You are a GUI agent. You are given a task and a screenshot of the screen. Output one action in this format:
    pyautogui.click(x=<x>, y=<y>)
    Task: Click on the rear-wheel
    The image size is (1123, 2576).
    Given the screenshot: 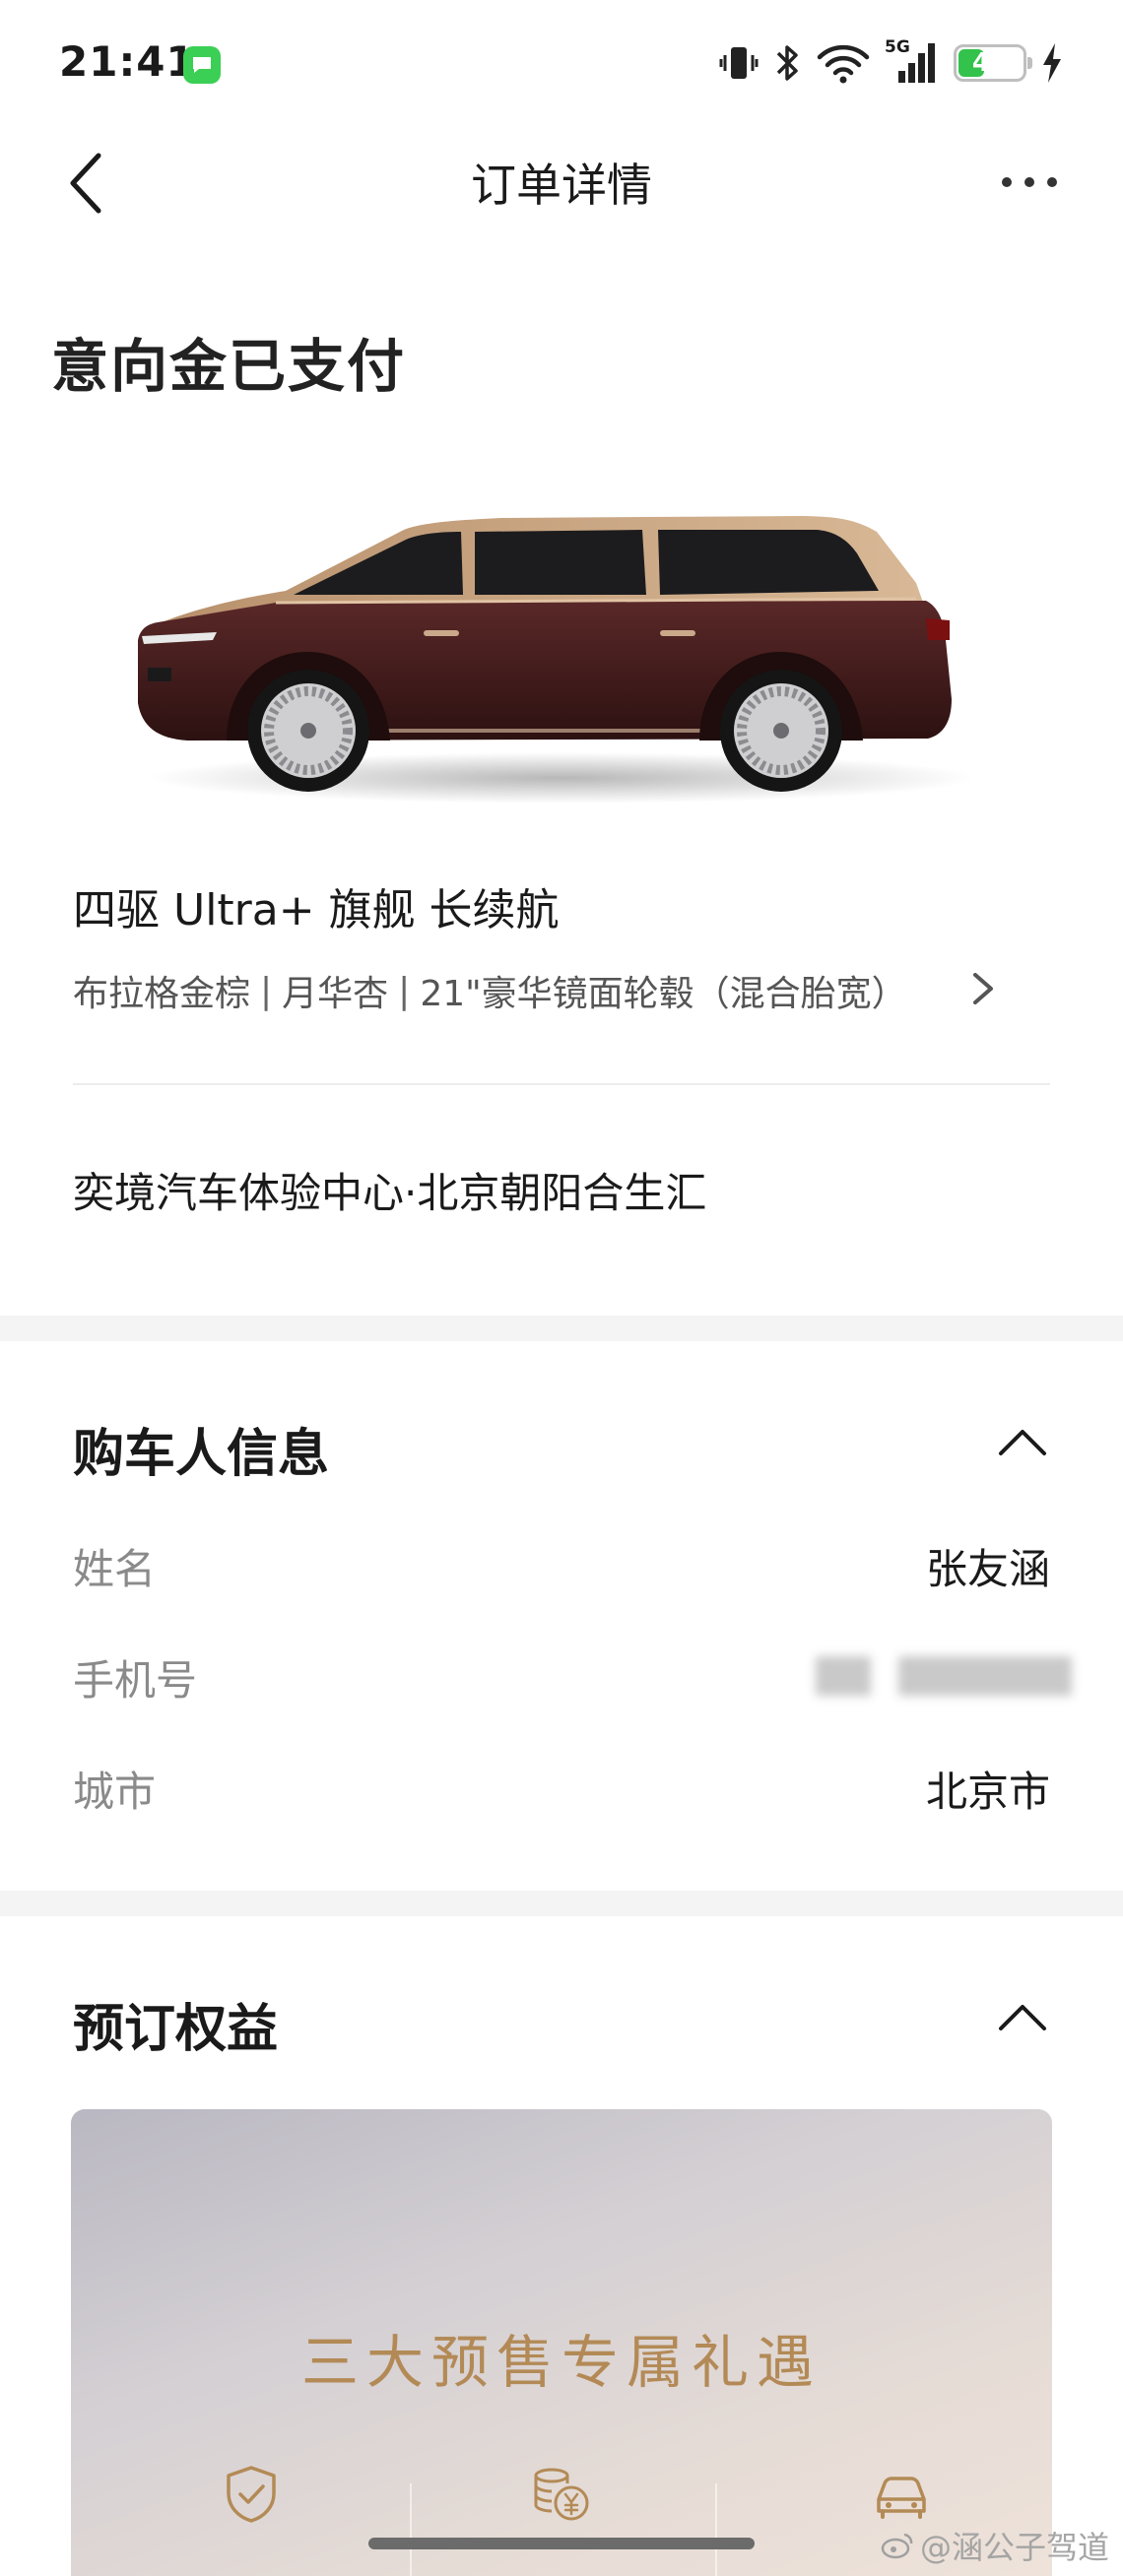 What is the action you would take?
    pyautogui.click(x=781, y=731)
    